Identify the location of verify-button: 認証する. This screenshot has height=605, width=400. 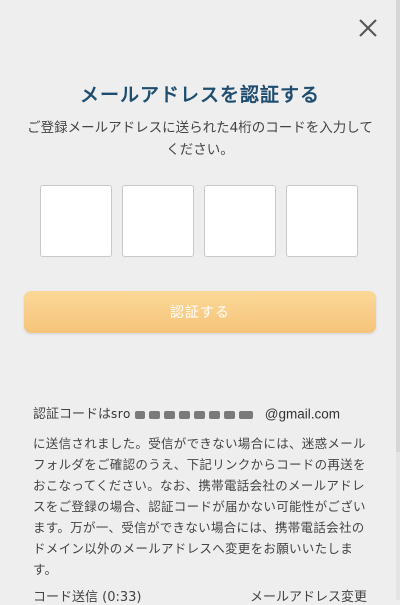
(200, 312).